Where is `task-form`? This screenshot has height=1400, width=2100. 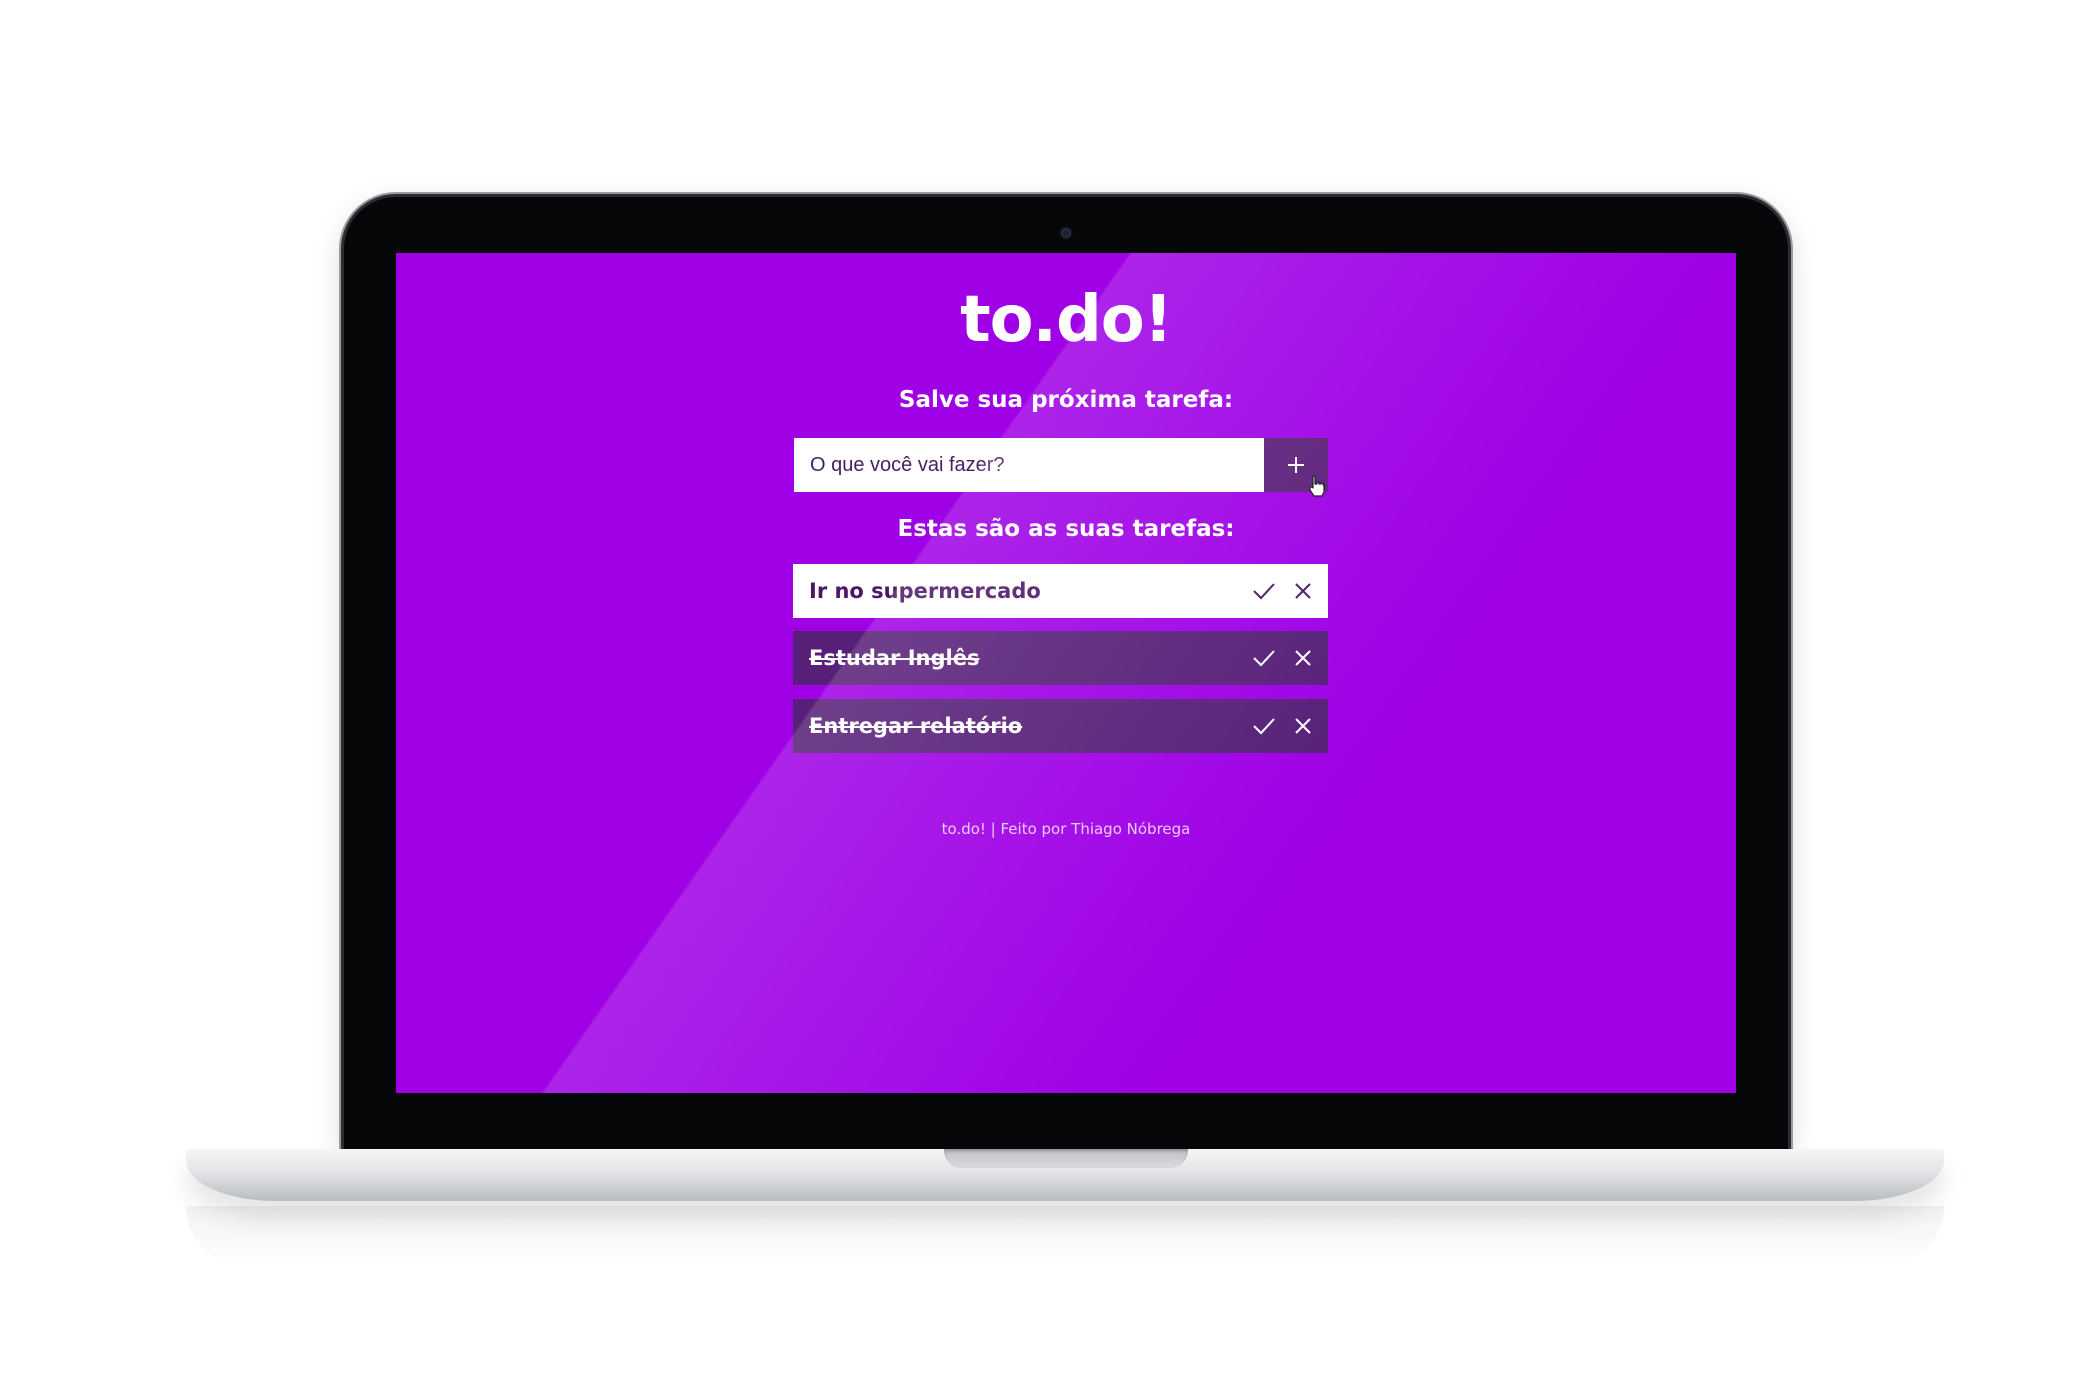
task-form is located at coordinates (1061, 467).